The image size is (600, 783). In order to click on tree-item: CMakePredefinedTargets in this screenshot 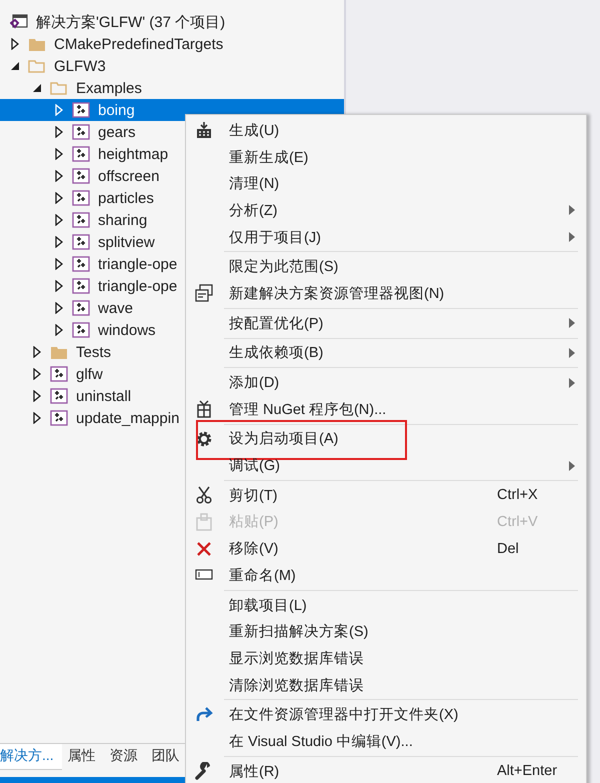, I will do `click(139, 44)`.